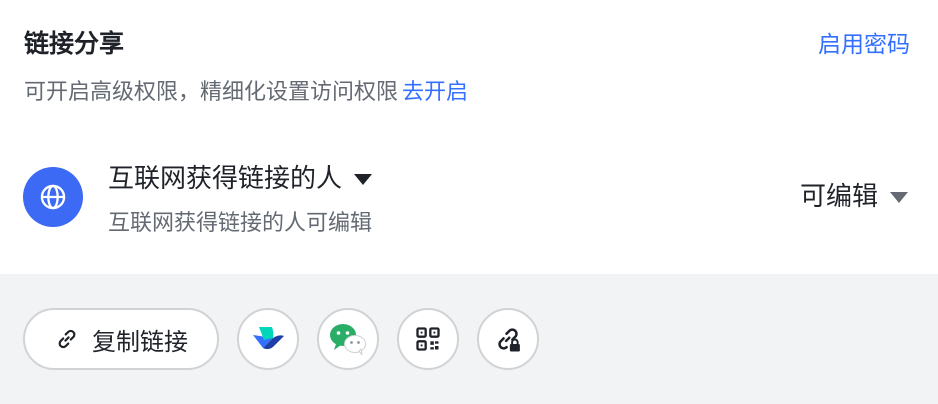 The height and width of the screenshot is (404, 938). I want to click on share-to-lark-button, so click(268, 339).